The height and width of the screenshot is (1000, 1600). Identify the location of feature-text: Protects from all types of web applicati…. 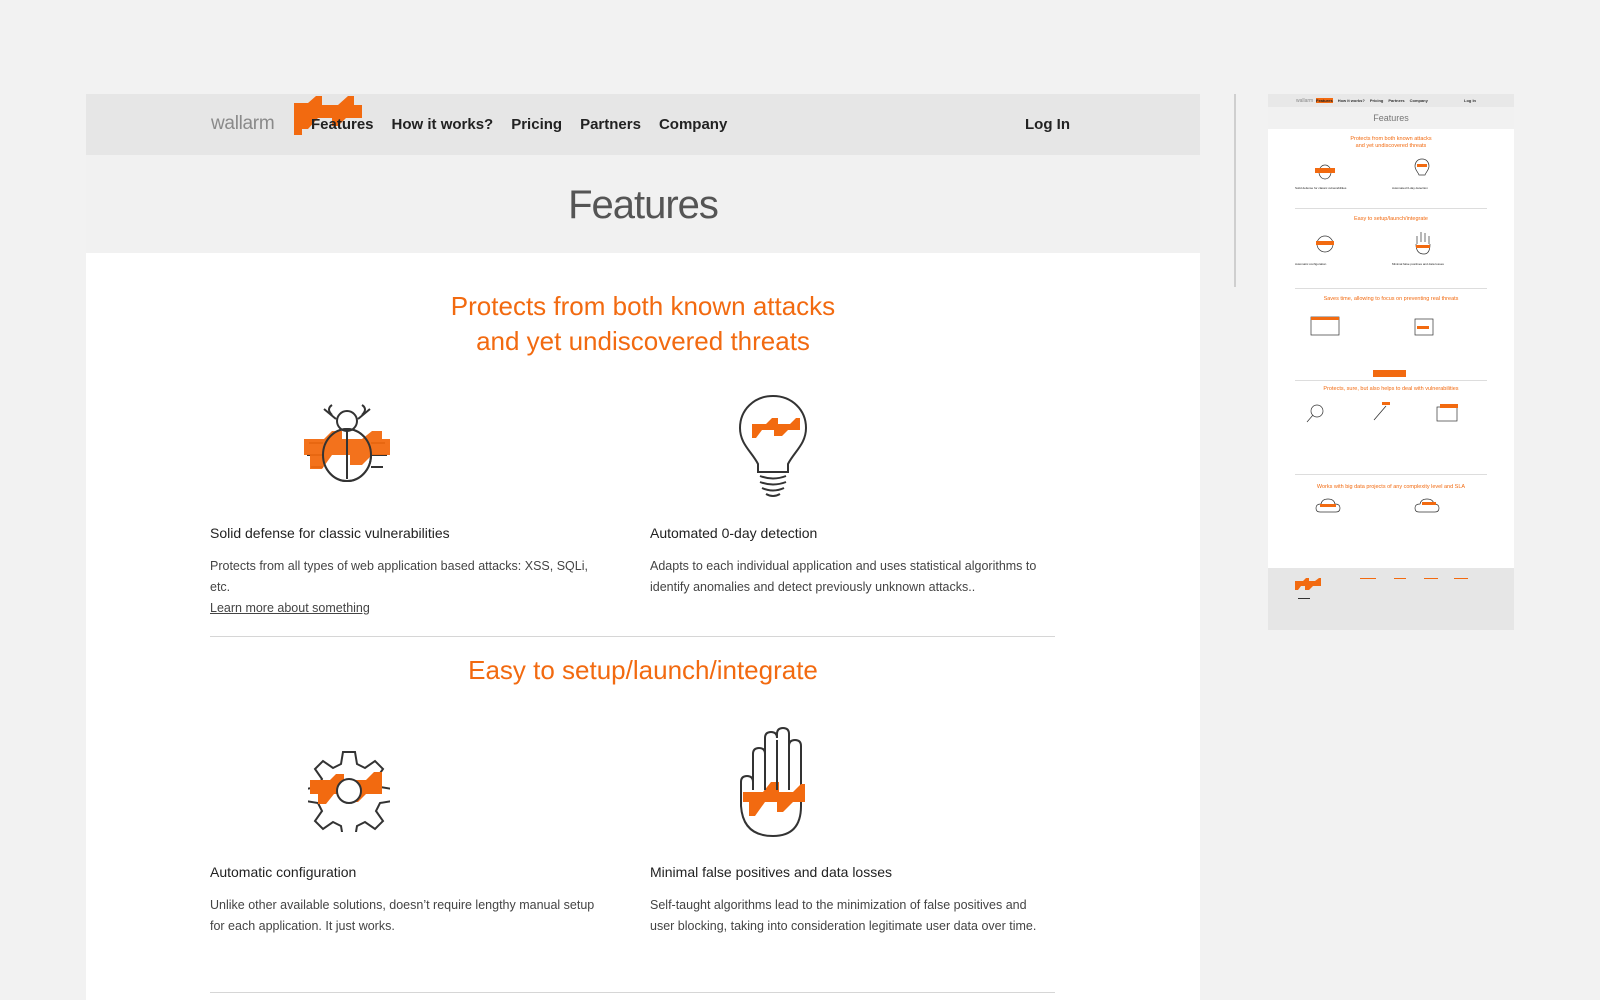
(399, 576).